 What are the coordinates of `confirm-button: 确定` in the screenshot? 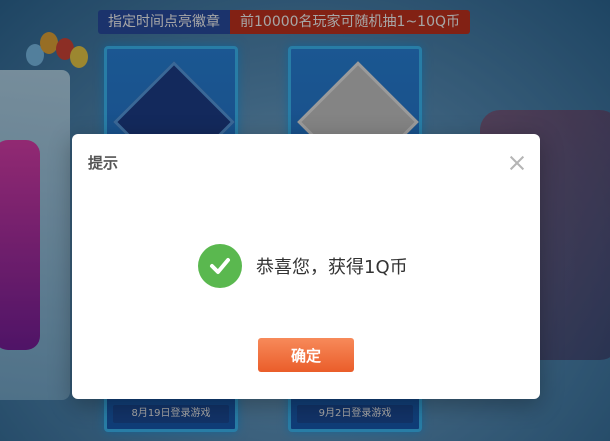 It's located at (306, 355).